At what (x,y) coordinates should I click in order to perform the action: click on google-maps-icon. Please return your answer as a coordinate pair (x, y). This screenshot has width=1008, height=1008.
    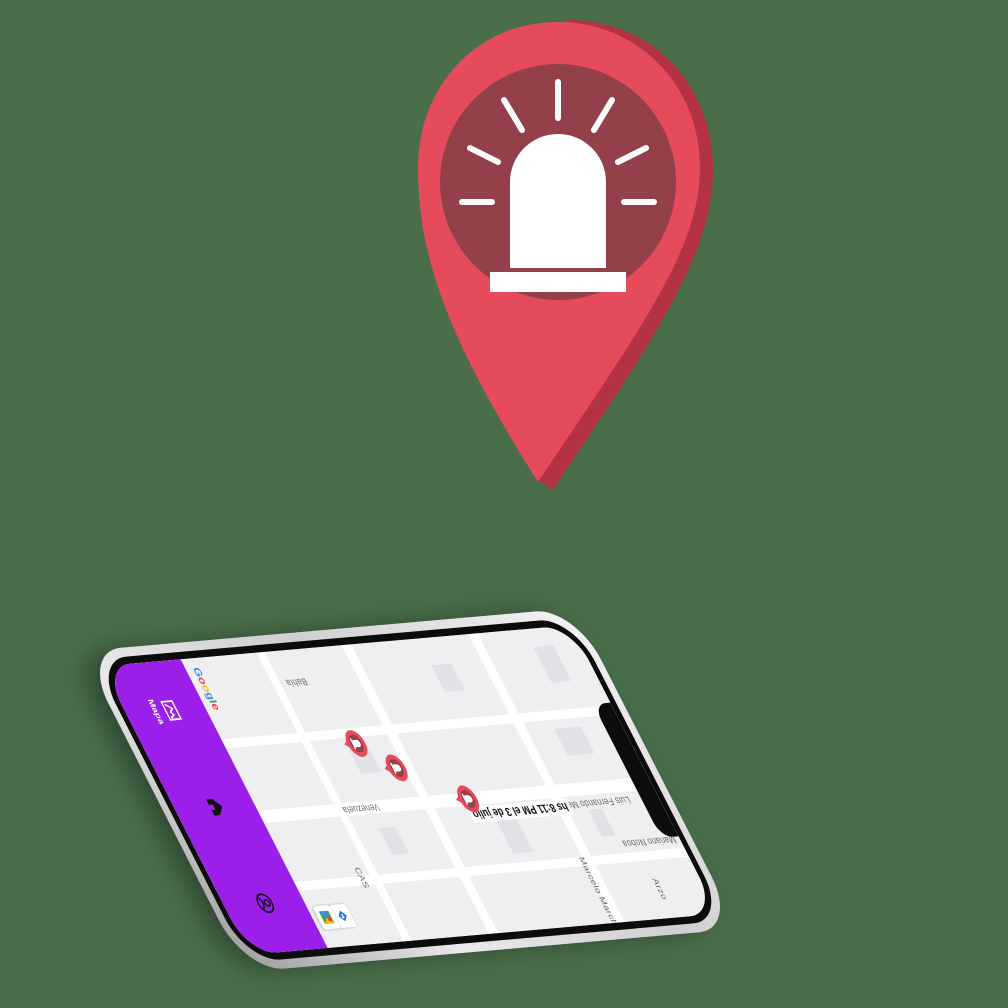
    Looking at the image, I should click on (326, 917).